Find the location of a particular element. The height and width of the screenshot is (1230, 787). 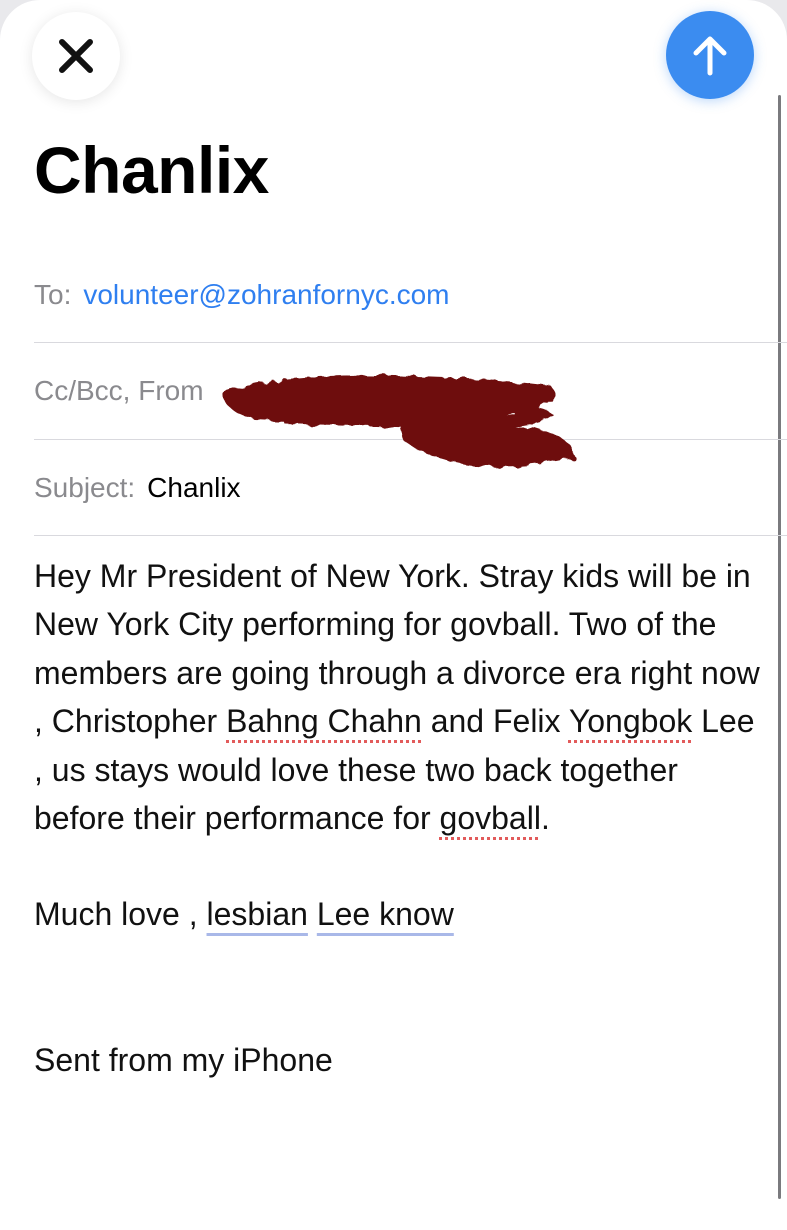

send-button is located at coordinates (710, 55).